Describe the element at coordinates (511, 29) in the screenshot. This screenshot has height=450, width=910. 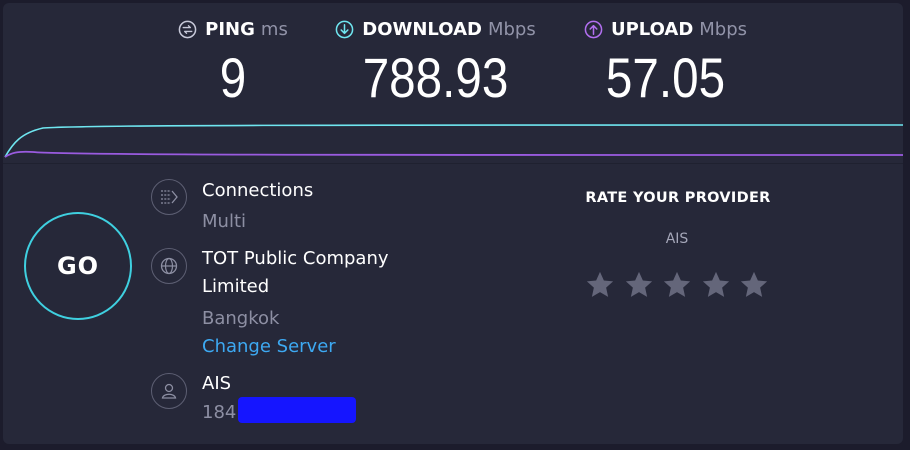
I see `download-unit: Mbps` at that location.